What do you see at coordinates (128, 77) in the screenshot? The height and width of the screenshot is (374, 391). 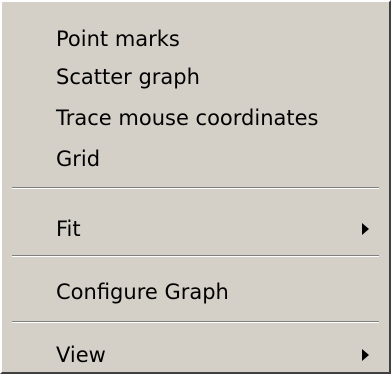 I see `menu-item-label: Scatter graph` at bounding box center [128, 77].